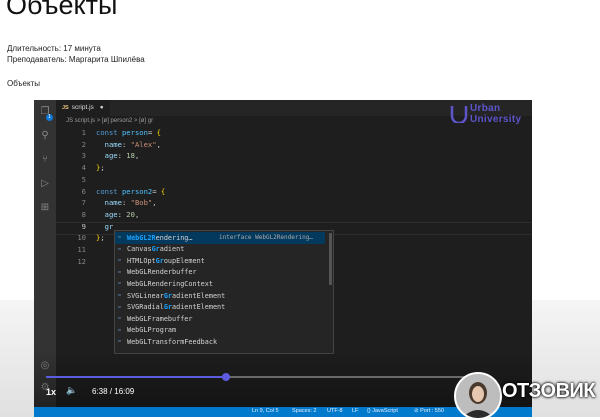 The height and width of the screenshot is (420, 600). What do you see at coordinates (220, 261) in the screenshot?
I see `suggestion-item: ▭ HTMLOptGroupElement` at bounding box center [220, 261].